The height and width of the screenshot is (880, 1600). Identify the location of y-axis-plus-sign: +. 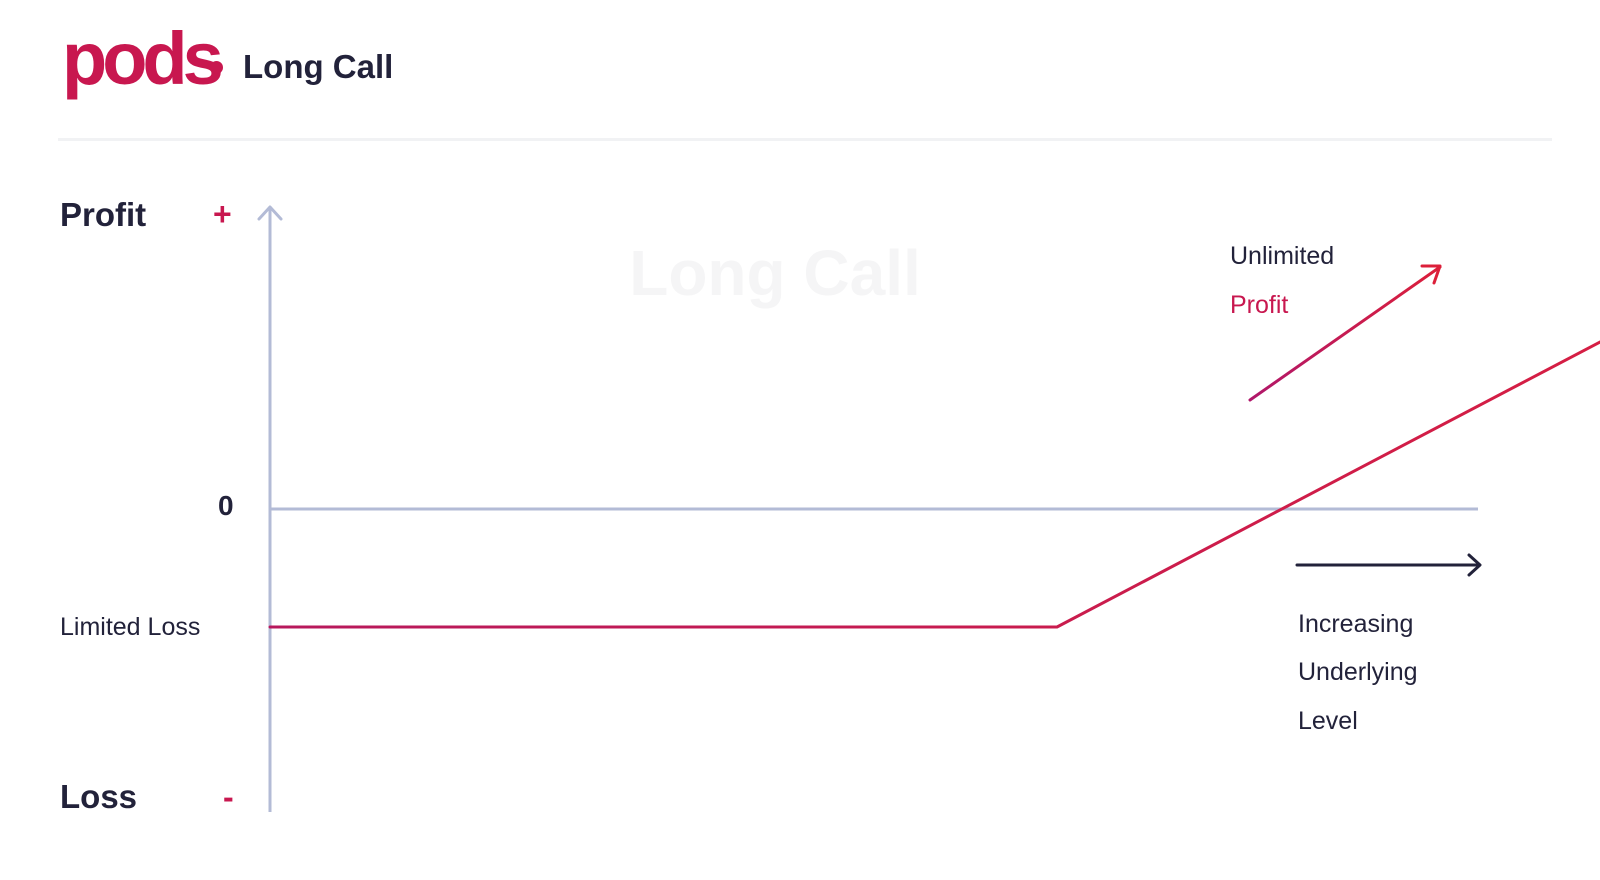
(222, 214).